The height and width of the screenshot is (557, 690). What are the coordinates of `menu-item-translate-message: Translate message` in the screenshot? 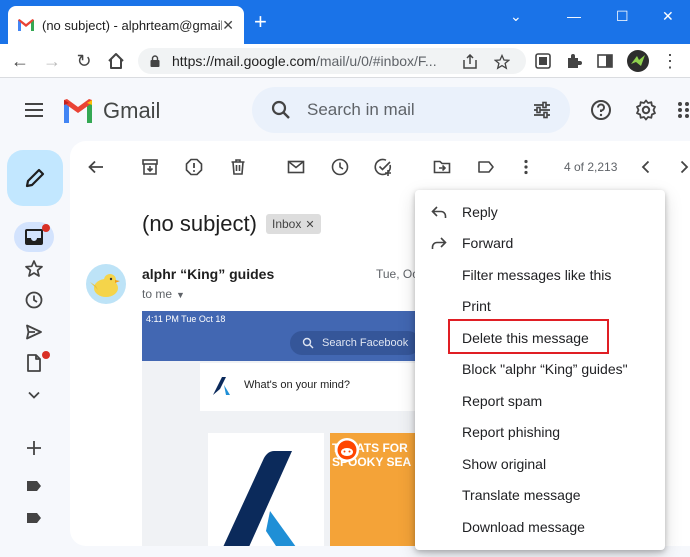 It's located at (540, 495).